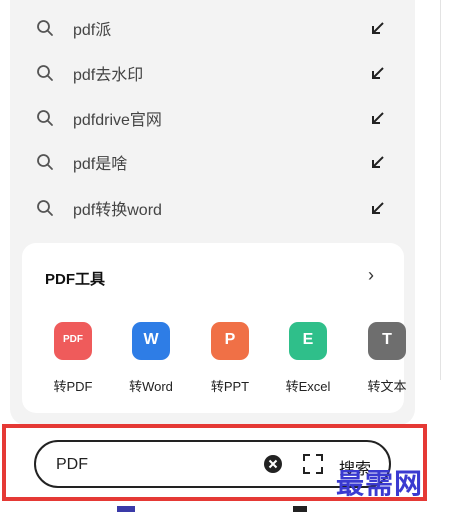 This screenshot has height=512, width=450. I want to click on excel-icon: E, so click(308, 341).